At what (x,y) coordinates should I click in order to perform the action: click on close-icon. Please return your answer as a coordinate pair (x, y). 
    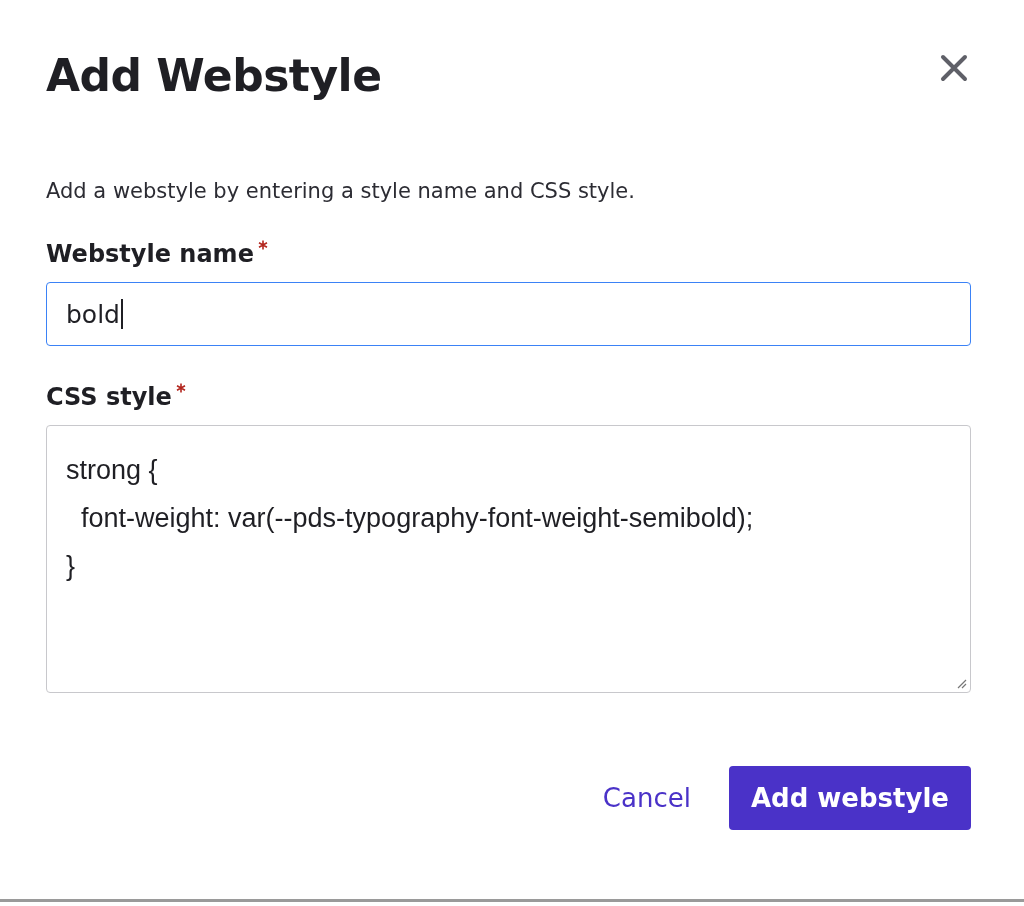
    Looking at the image, I should click on (954, 68).